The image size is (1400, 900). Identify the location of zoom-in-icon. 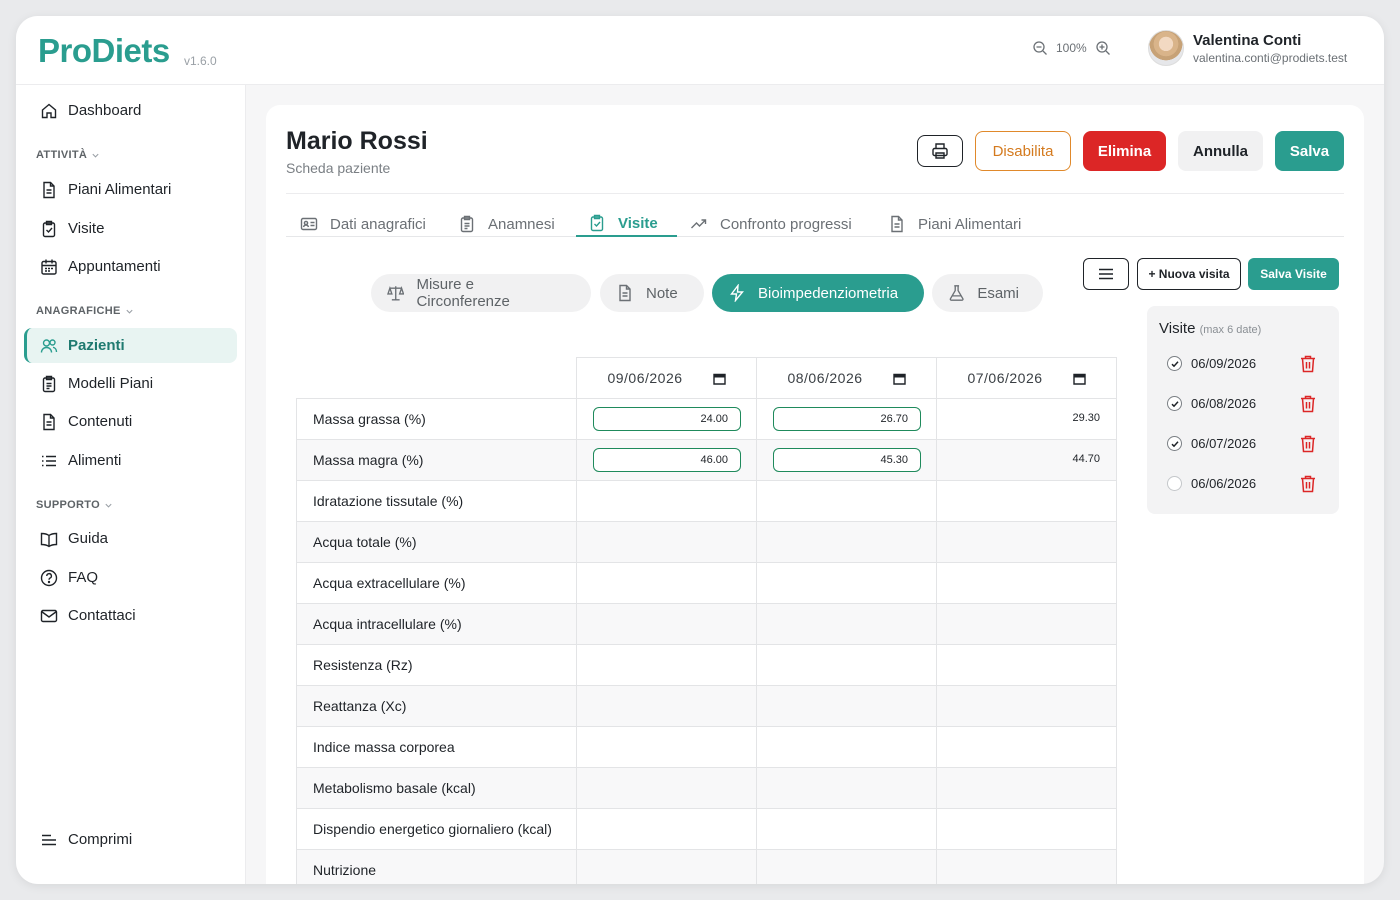
(1103, 48).